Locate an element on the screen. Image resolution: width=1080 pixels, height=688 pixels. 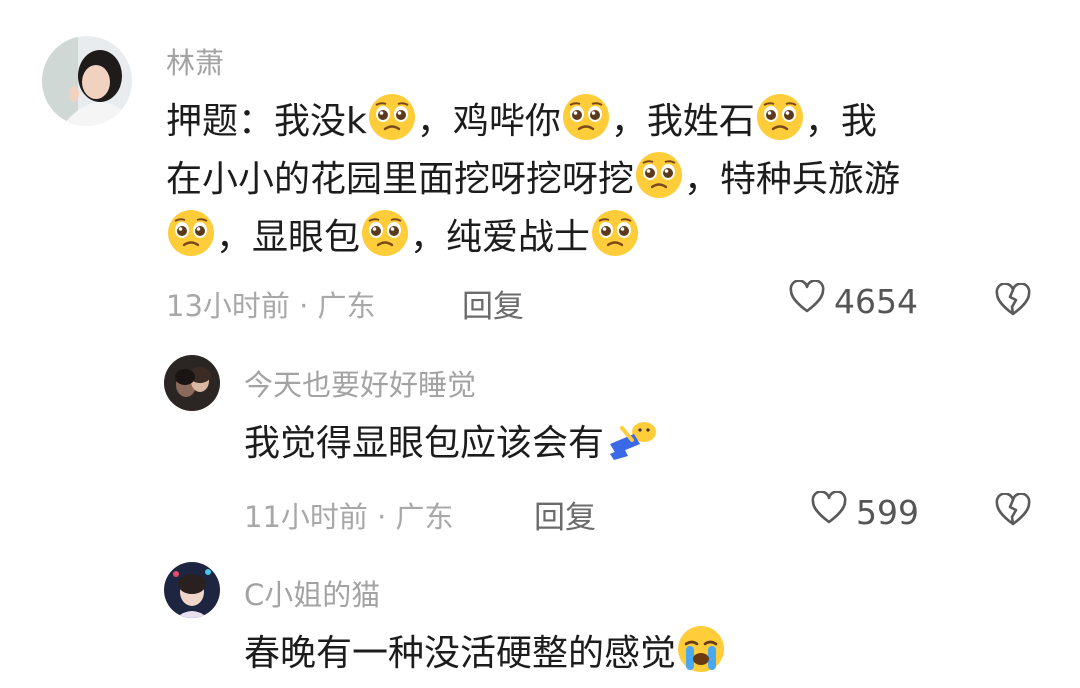
comment-text-segment: 春晚有一种没活硬整的感觉 is located at coordinates (460, 653).